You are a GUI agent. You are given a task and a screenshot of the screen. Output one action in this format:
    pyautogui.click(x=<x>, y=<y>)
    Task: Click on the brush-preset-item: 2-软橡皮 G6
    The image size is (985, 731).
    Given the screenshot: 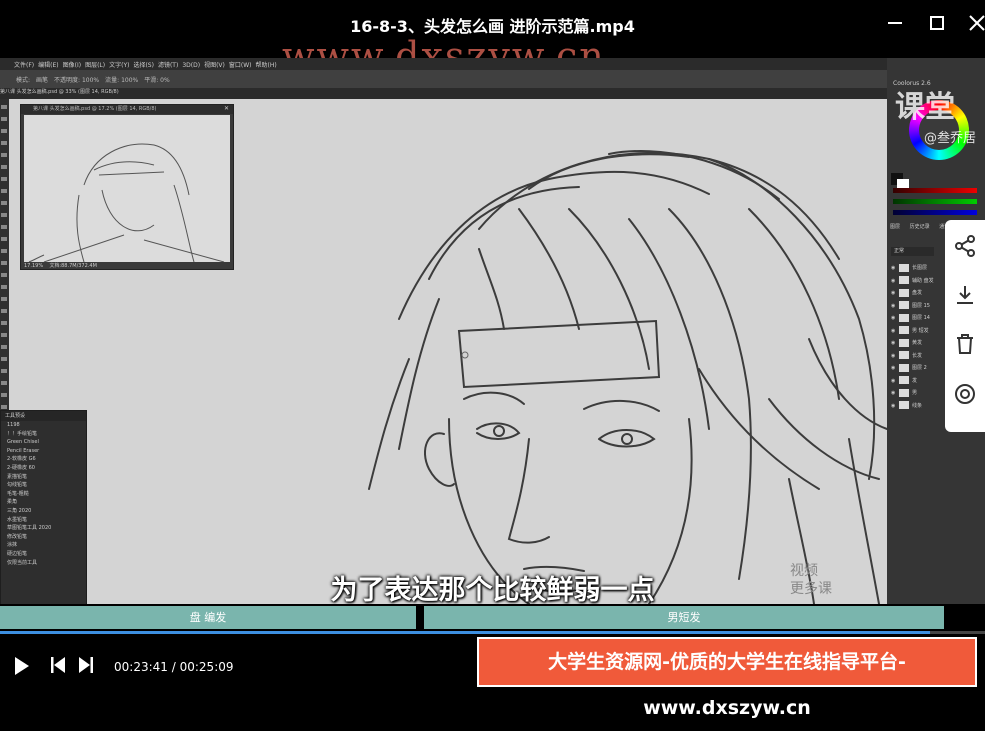 What is the action you would take?
    pyautogui.click(x=43, y=459)
    